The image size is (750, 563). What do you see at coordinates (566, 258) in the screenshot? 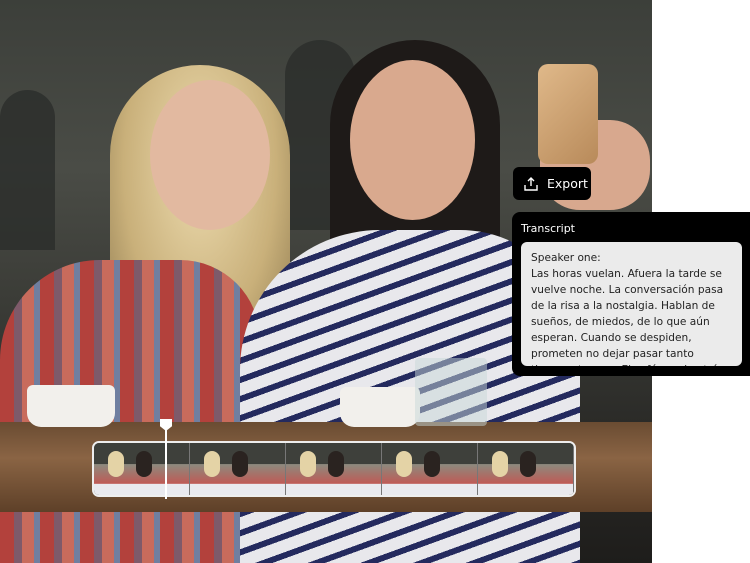
I see `speaker-label: Speaker one:` at bounding box center [566, 258].